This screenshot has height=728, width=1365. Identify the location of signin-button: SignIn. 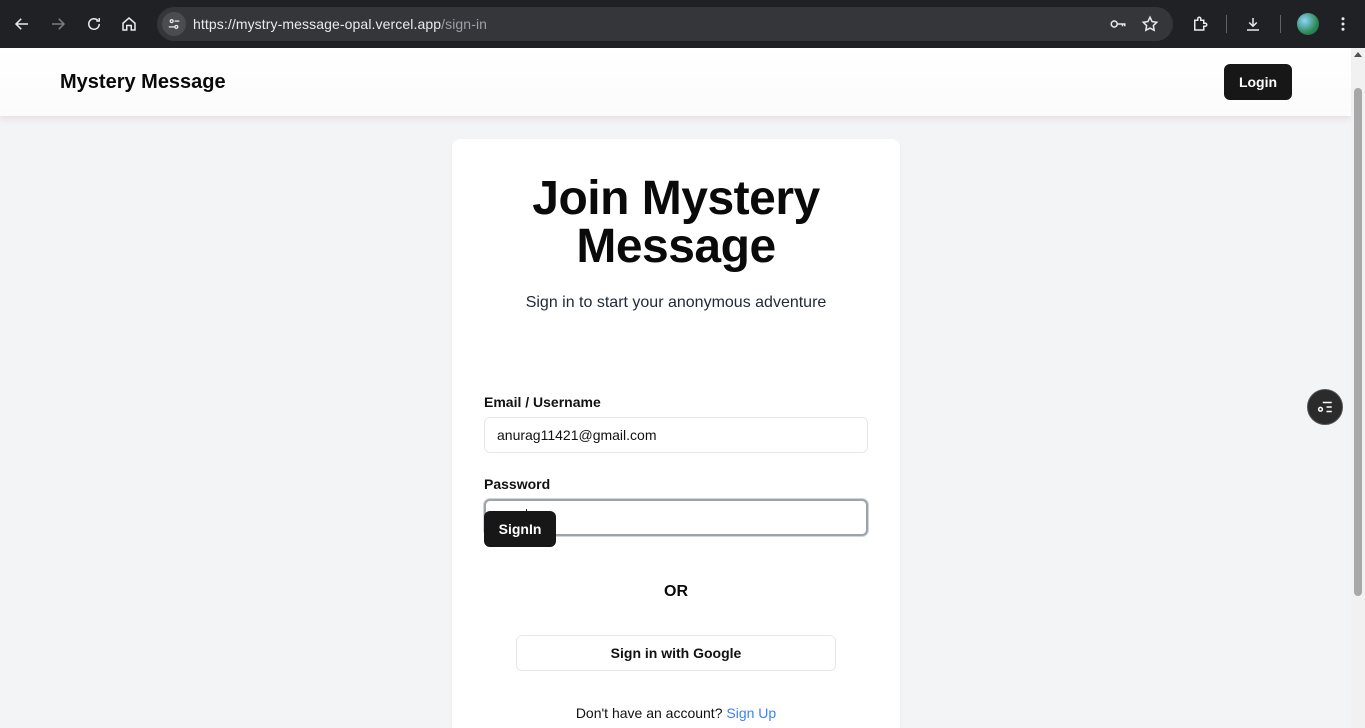
(520, 529).